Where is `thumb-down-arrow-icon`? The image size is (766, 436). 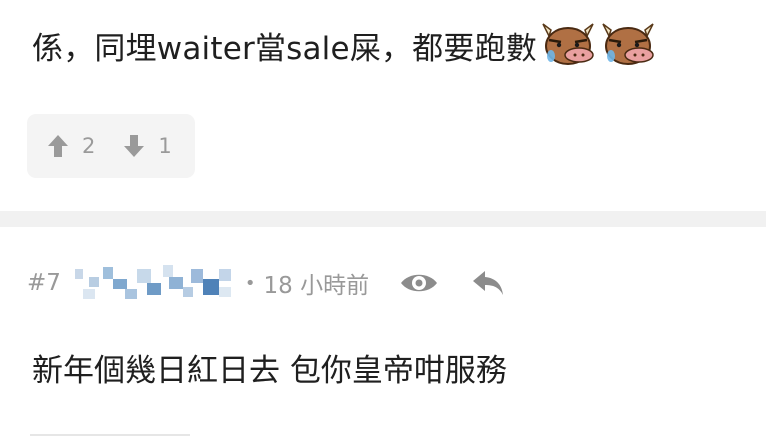 thumb-down-arrow-icon is located at coordinates (134, 146).